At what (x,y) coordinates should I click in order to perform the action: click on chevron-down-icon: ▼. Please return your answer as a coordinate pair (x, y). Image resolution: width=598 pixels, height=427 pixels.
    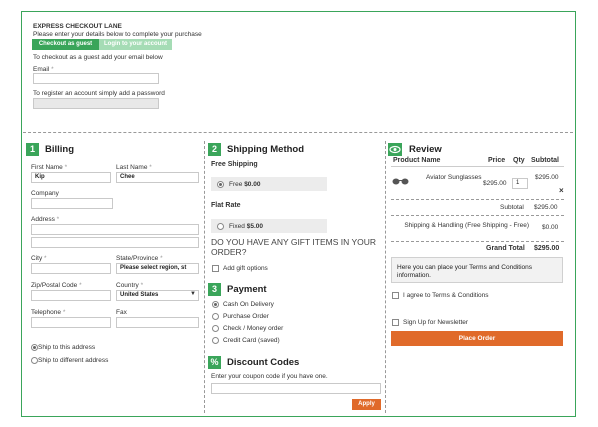
    Looking at the image, I should click on (193, 294).